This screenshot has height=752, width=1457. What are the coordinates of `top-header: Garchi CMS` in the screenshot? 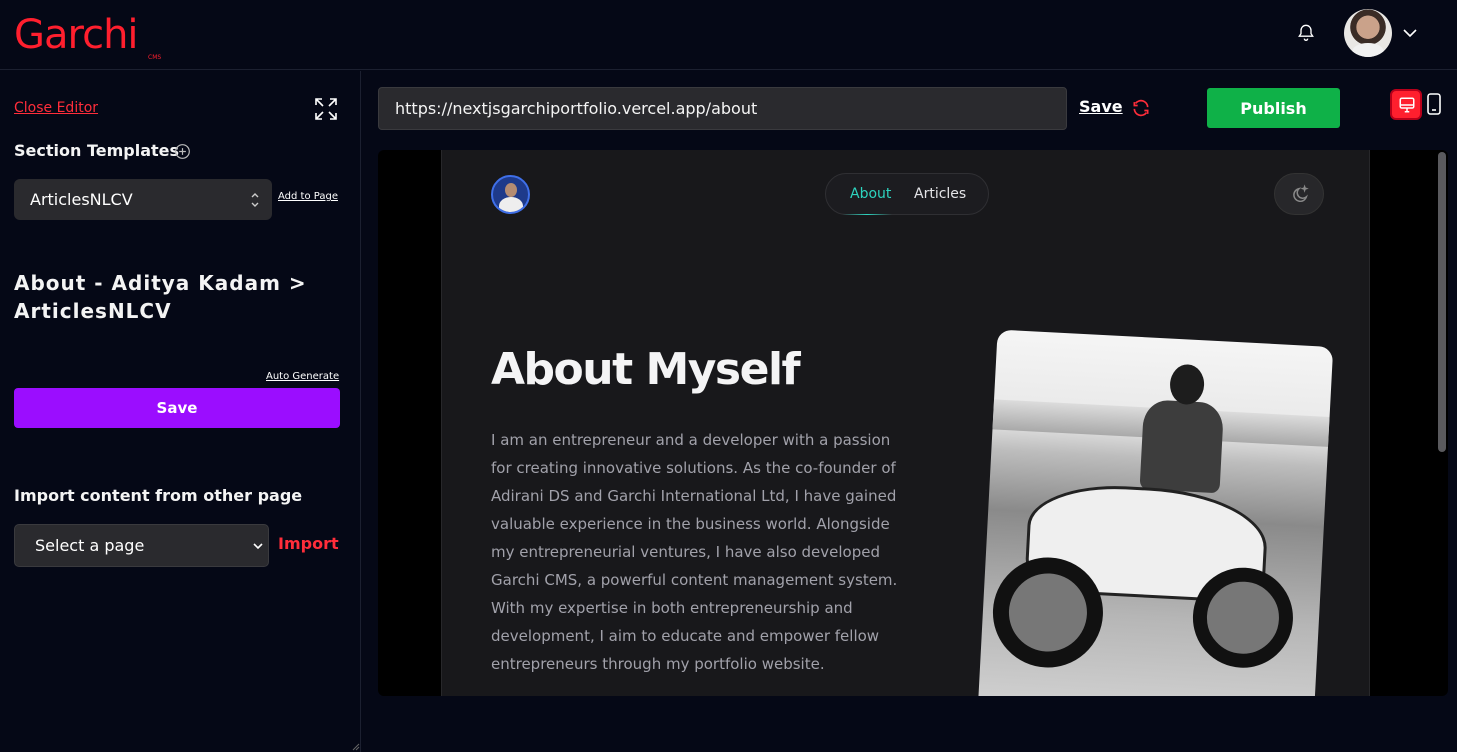 It's located at (728, 35).